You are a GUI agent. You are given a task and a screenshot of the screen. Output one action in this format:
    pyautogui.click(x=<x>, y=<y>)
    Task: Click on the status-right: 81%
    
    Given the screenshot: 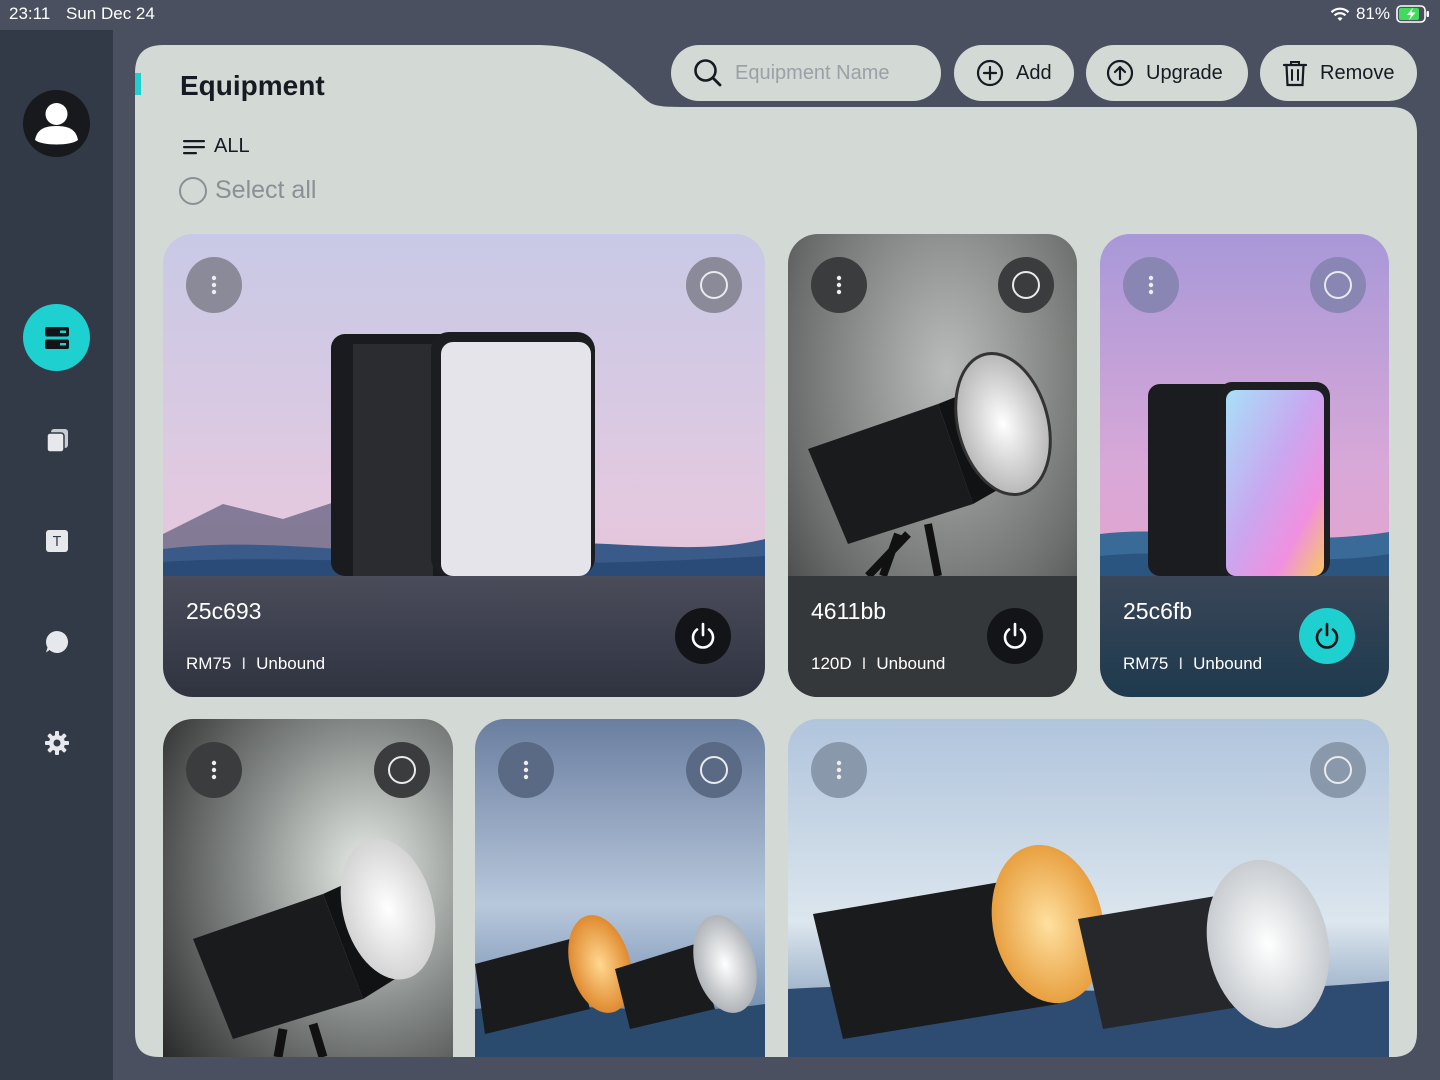 What is the action you would take?
    pyautogui.click(x=1380, y=14)
    